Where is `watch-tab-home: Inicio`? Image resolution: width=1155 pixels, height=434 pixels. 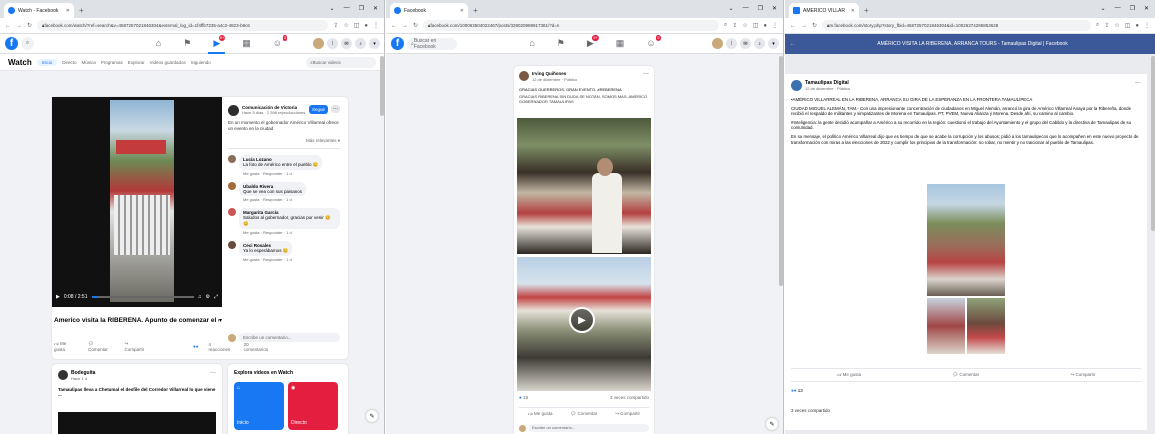 watch-tab-home: Inicio is located at coordinates (47, 62).